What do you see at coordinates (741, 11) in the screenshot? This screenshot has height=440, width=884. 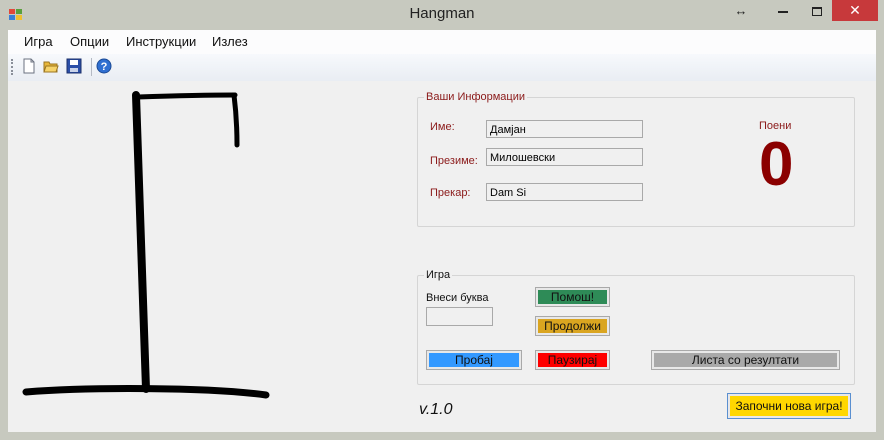 I see `resize-icon: ↔` at bounding box center [741, 11].